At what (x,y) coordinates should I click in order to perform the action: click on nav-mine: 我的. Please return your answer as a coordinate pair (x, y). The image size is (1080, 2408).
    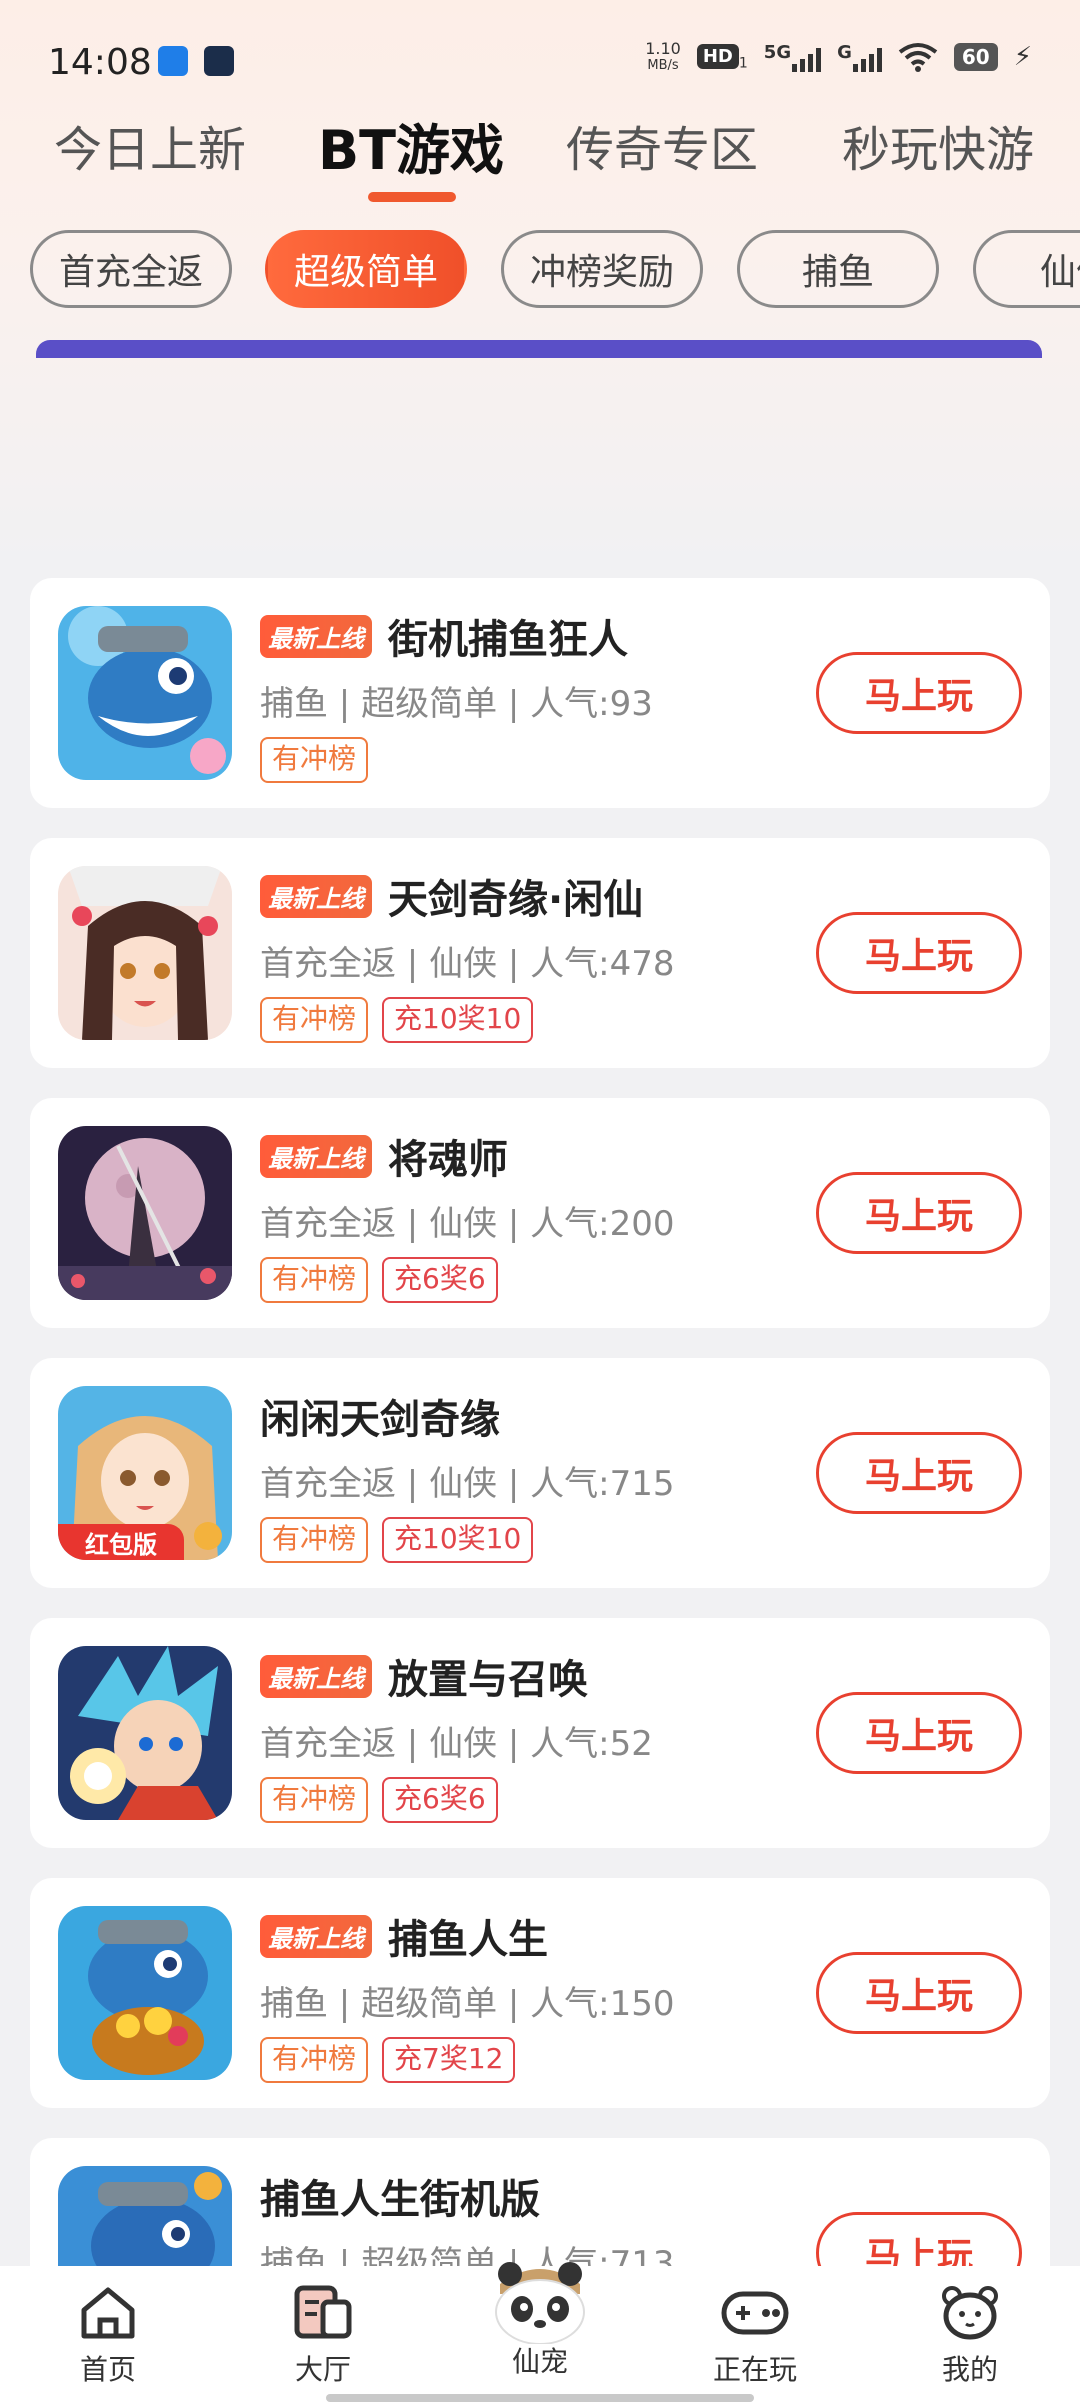
    Looking at the image, I should click on (970, 2336).